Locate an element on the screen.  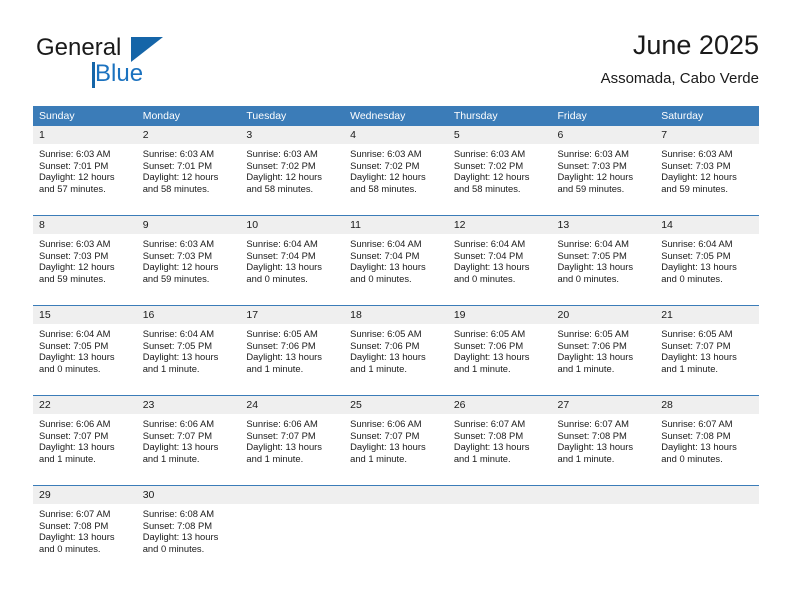
day-number: 4 is located at coordinates (396, 135).